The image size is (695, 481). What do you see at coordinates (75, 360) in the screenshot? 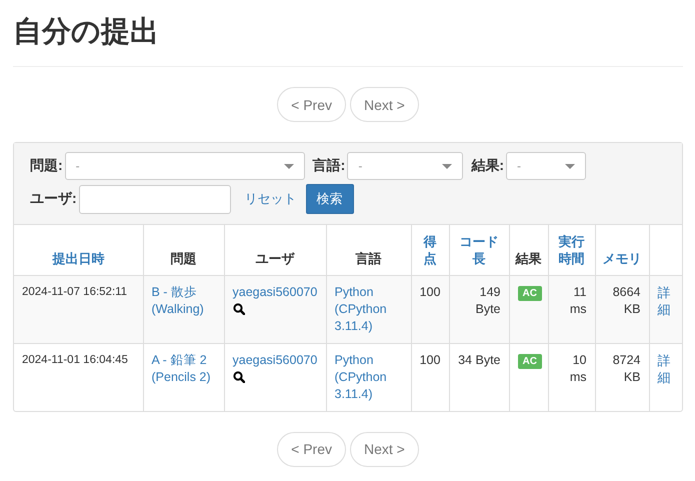
I see `date-cell: 2024-11-01 16:04:45` at bounding box center [75, 360].